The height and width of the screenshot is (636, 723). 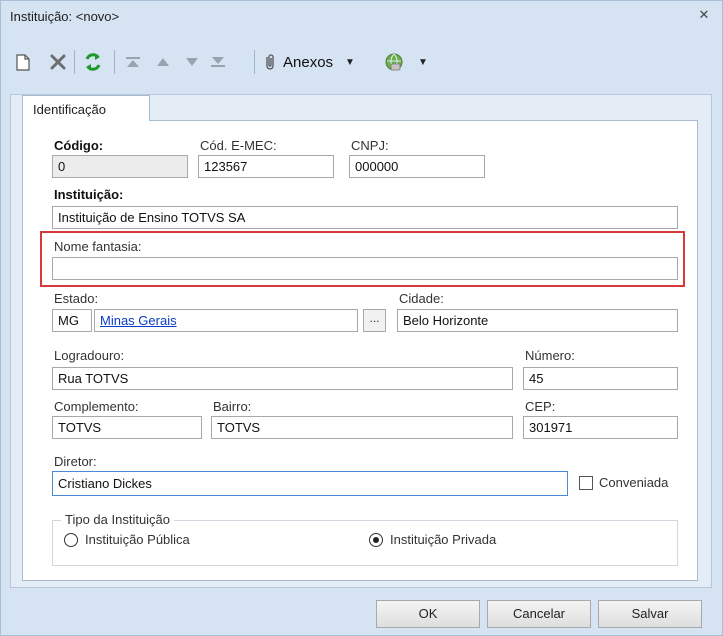 What do you see at coordinates (137, 539) in the screenshot?
I see `radio-publica-label: Instituição Pública` at bounding box center [137, 539].